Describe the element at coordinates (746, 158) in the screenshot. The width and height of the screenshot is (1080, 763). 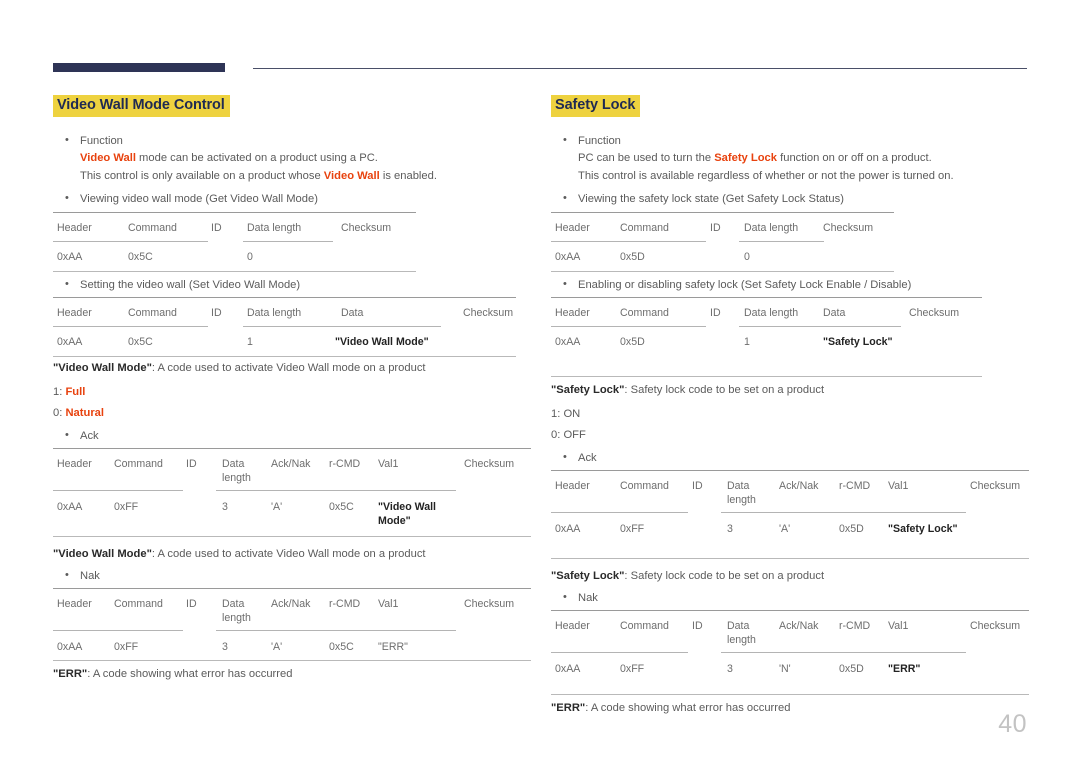
I see `fn1-em-right: Safety Lock` at that location.